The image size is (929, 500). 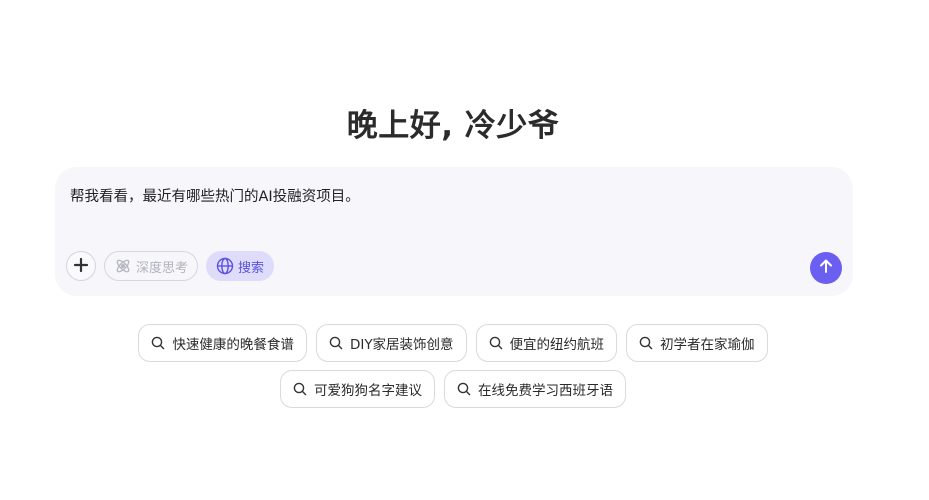 I want to click on suggestion-label: 可爱狗狗名字建议, so click(x=368, y=391).